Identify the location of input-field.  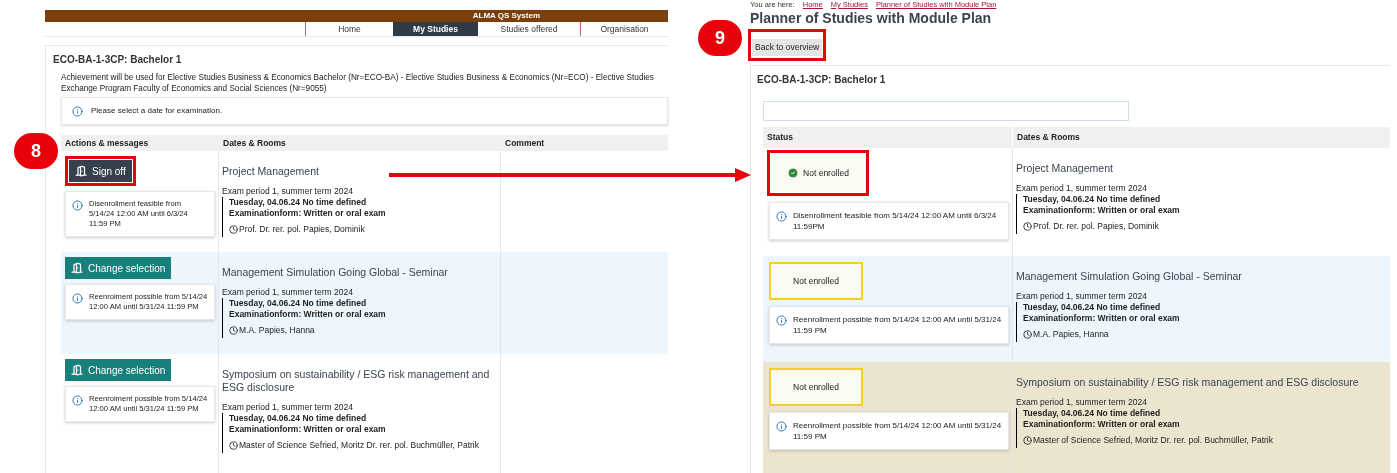
(946, 111).